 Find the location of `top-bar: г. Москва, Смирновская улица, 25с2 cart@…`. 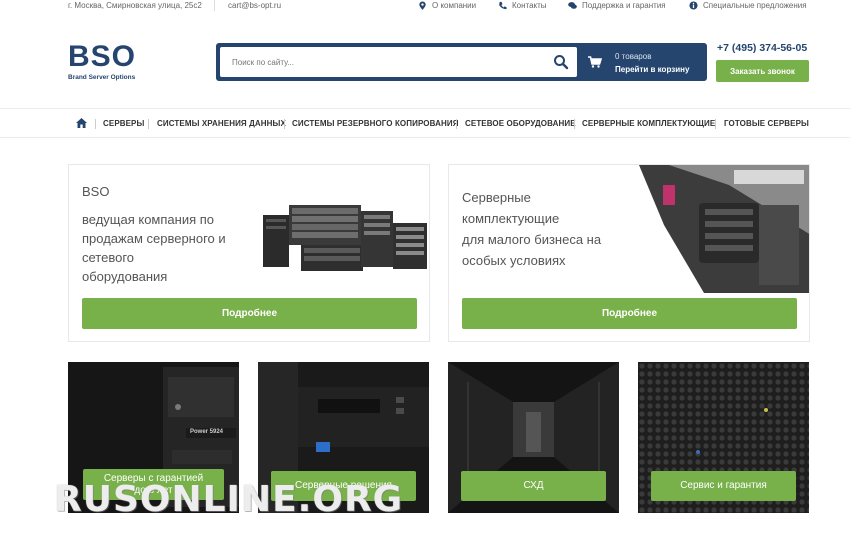

top-bar: г. Москва, Смирновская улица, 25с2 cart@… is located at coordinates (425, 6).